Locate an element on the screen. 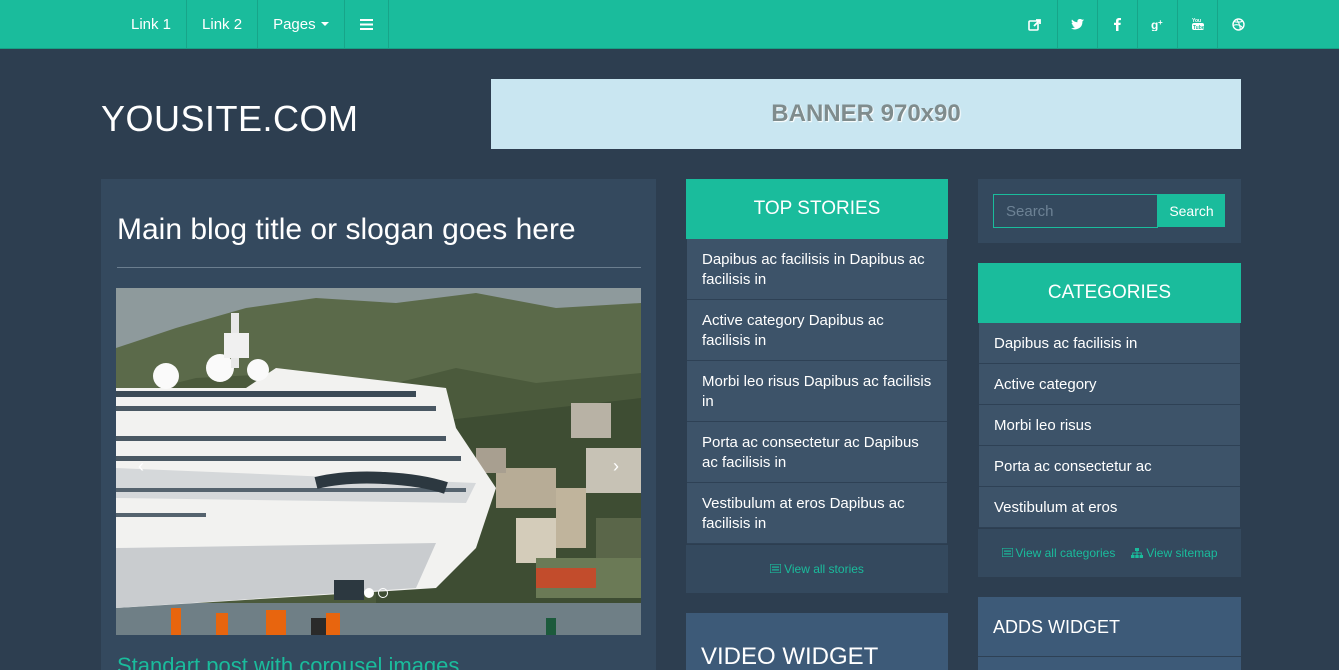  category-item: Morbi leo risus is located at coordinates (1109, 425).